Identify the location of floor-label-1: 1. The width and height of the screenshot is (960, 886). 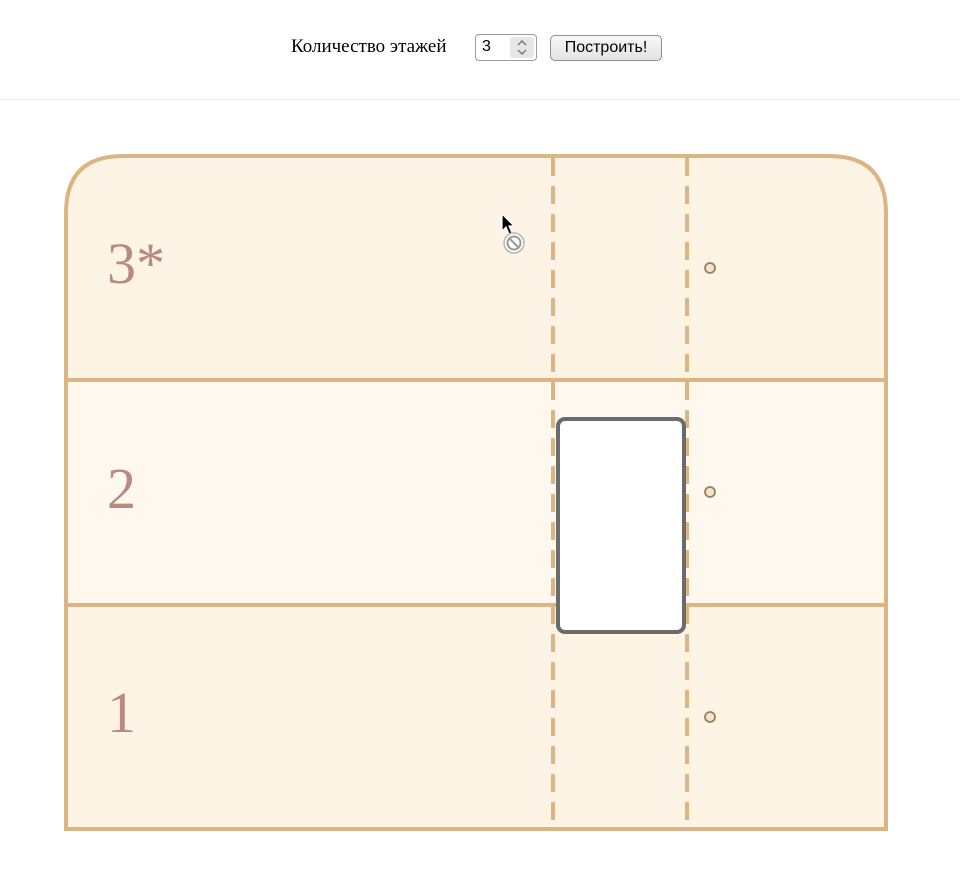
(121, 712).